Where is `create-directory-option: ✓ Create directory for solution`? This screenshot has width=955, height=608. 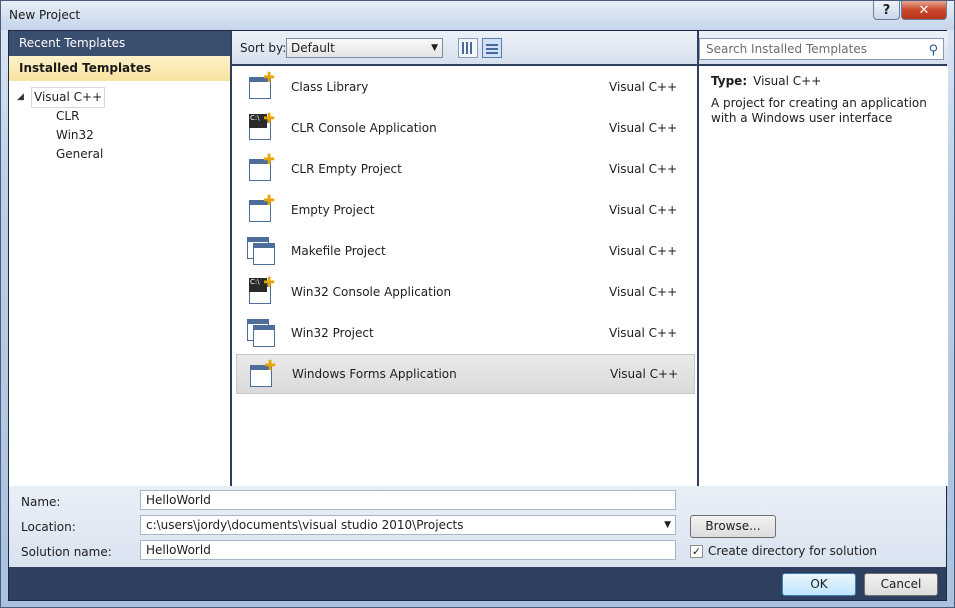
create-directory-option: ✓ Create directory for solution is located at coordinates (783, 551).